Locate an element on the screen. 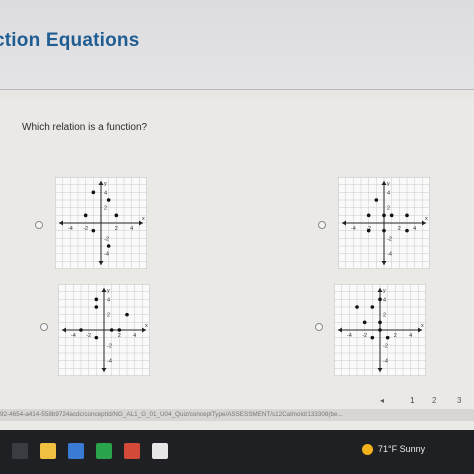 The height and width of the screenshot is (474, 474). answer-radio-a is located at coordinates (39, 225).